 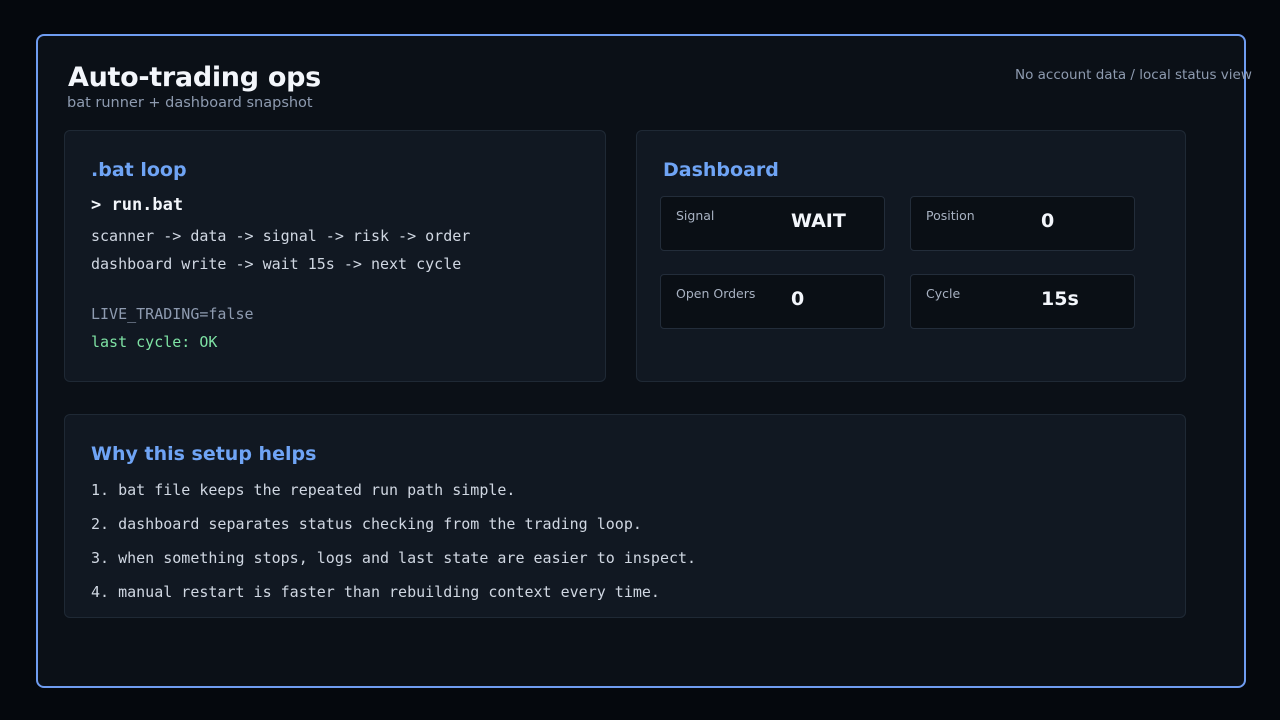 I want to click on bat-loop-title: .bat loop, so click(x=139, y=170).